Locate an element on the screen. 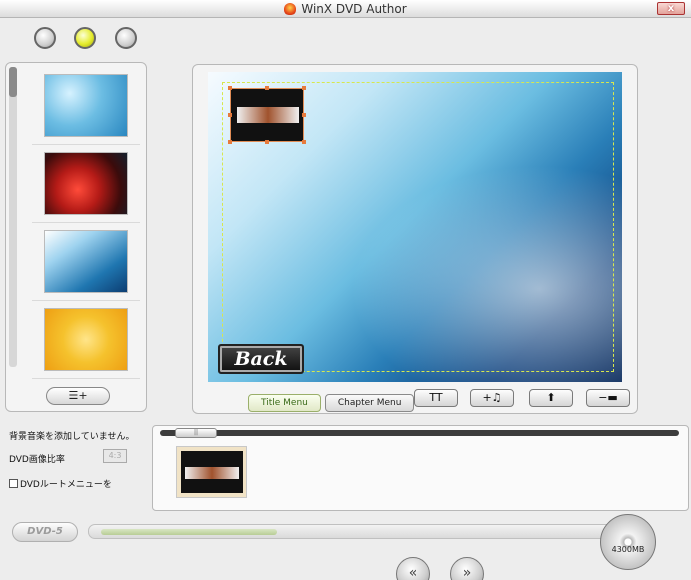 The image size is (691, 580). video-thumbnail-content is located at coordinates (268, 115).